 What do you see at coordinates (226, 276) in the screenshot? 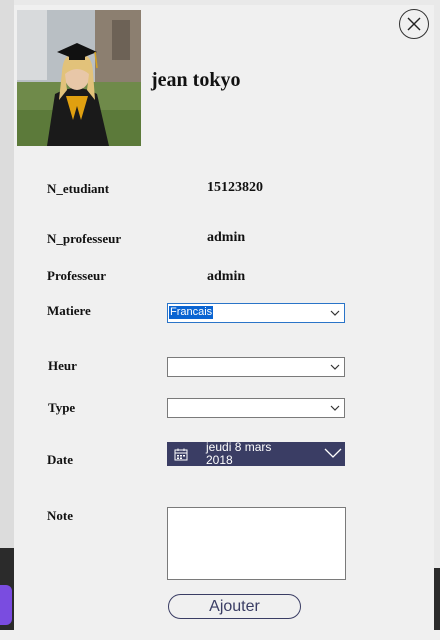
I see `professeur-value: admin` at bounding box center [226, 276].